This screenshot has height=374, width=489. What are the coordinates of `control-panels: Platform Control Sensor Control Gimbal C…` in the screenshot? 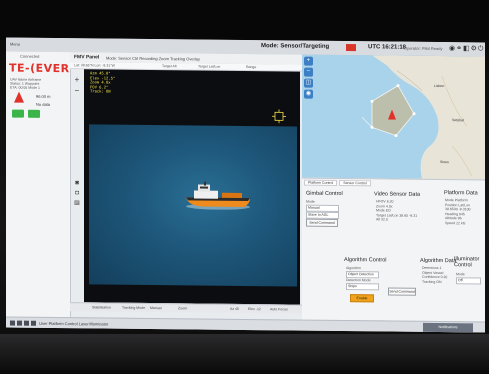 It's located at (393, 250).